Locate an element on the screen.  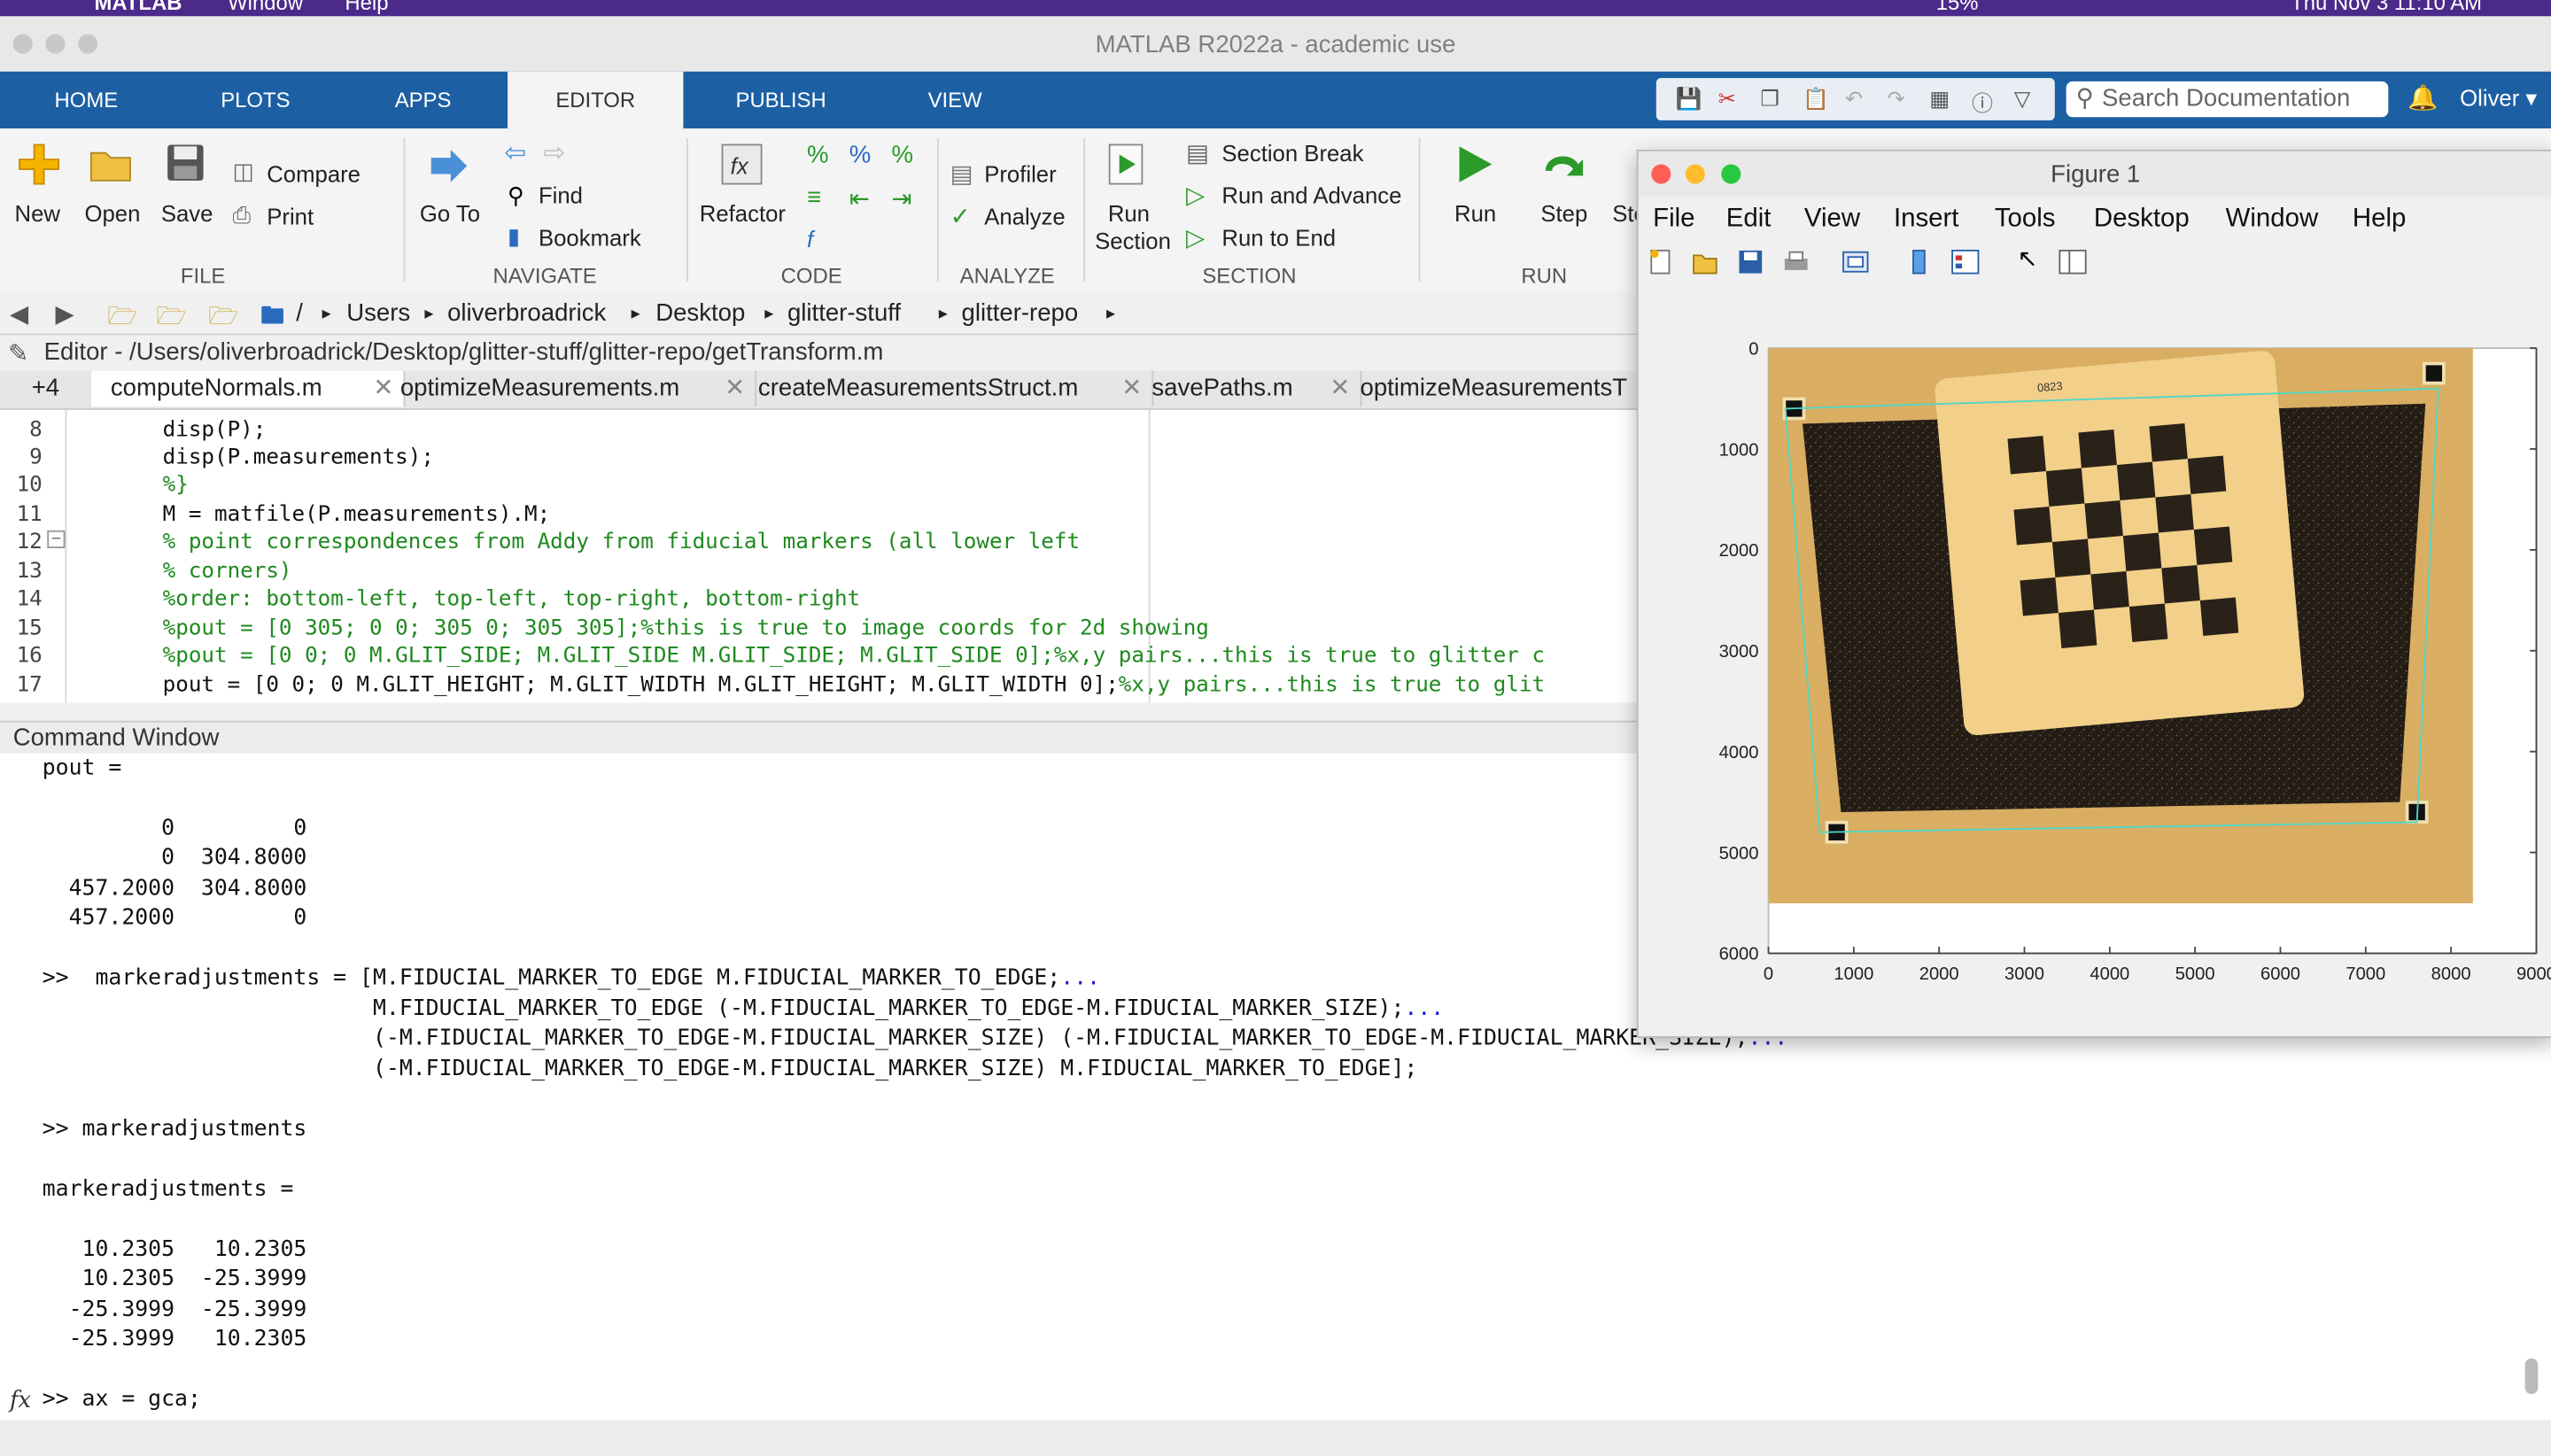
paste-icon: 📋 is located at coordinates (1816, 99).